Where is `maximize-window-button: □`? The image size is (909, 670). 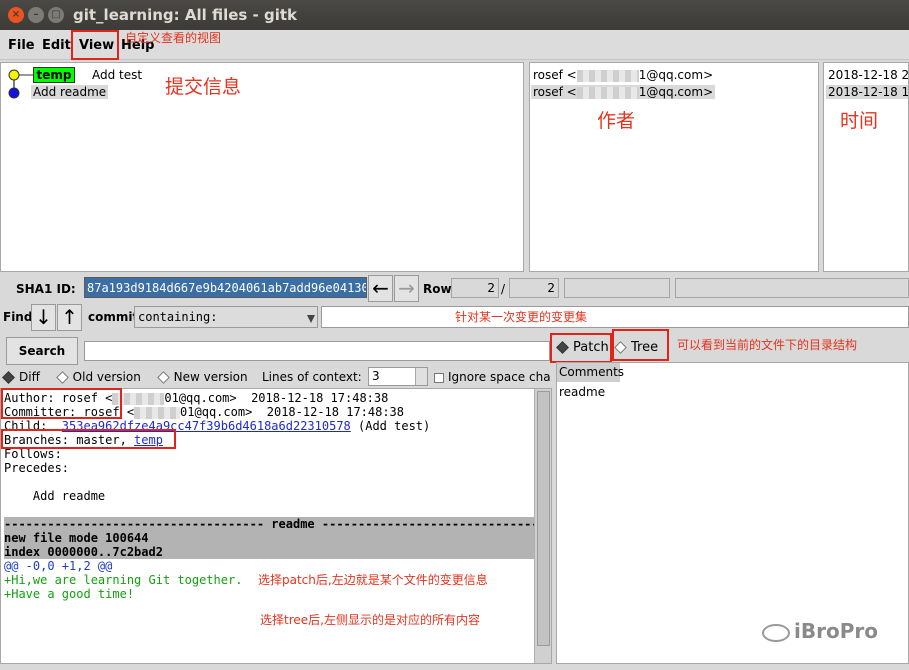
maximize-window-button: □ is located at coordinates (56, 15).